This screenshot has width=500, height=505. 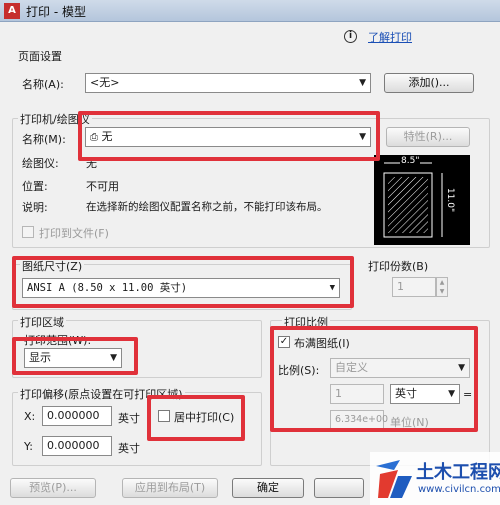 What do you see at coordinates (207, 207) in the screenshot?
I see `description-value: 在选择新的绘图仪配置名称之前，不能打印该布局。` at bounding box center [207, 207].